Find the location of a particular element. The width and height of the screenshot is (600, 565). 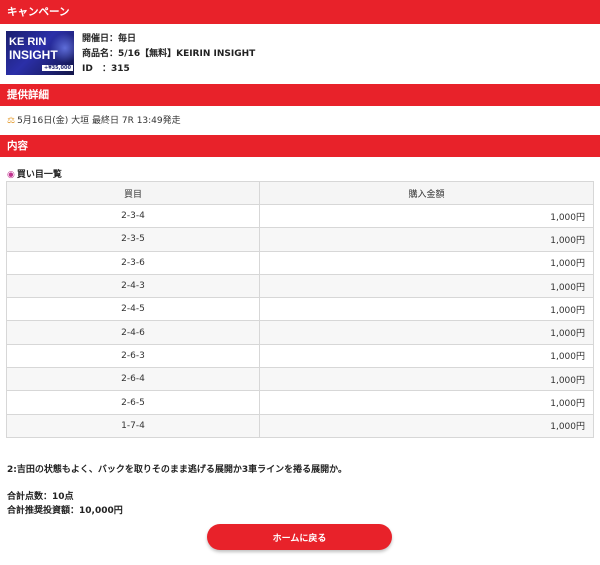

bike-icon: ⚖ is located at coordinates (11, 121).